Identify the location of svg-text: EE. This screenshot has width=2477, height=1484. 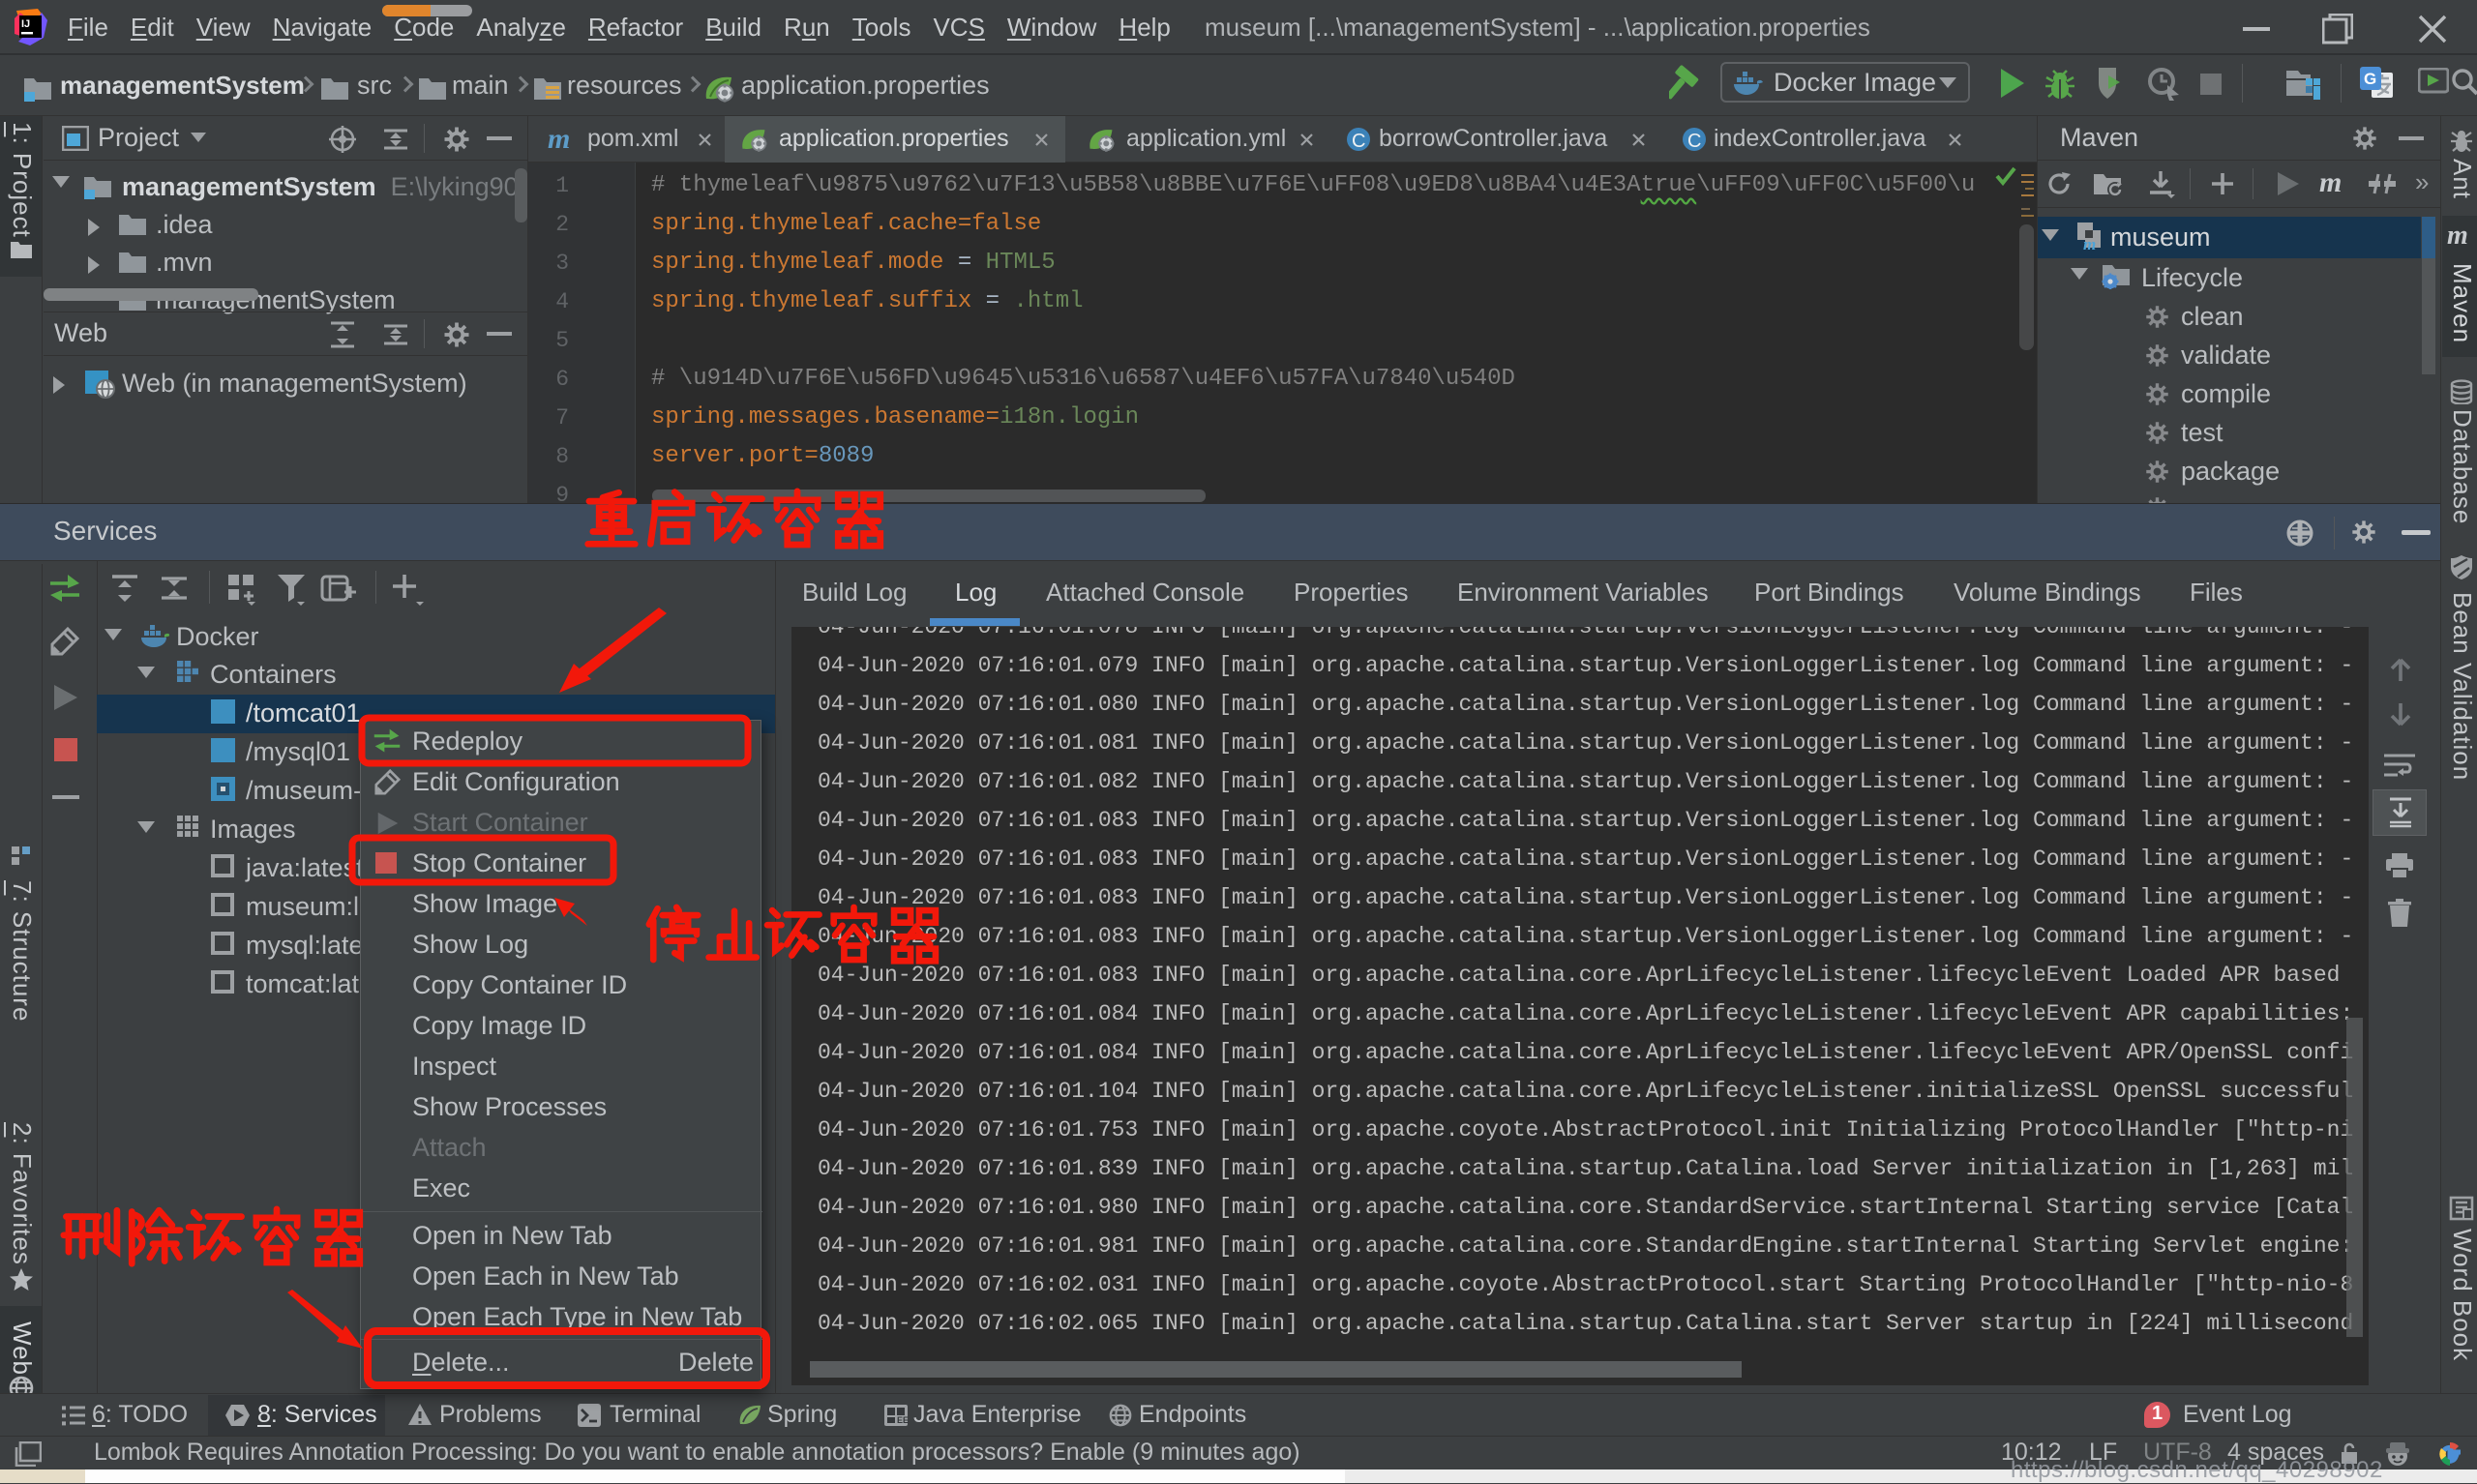
(903, 1420).